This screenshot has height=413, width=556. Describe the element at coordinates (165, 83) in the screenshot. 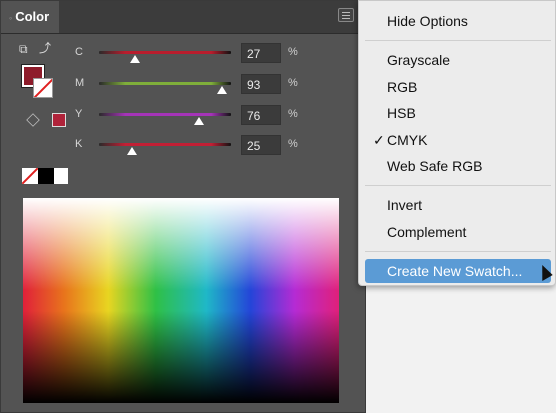

I see `slider-track-m` at that location.